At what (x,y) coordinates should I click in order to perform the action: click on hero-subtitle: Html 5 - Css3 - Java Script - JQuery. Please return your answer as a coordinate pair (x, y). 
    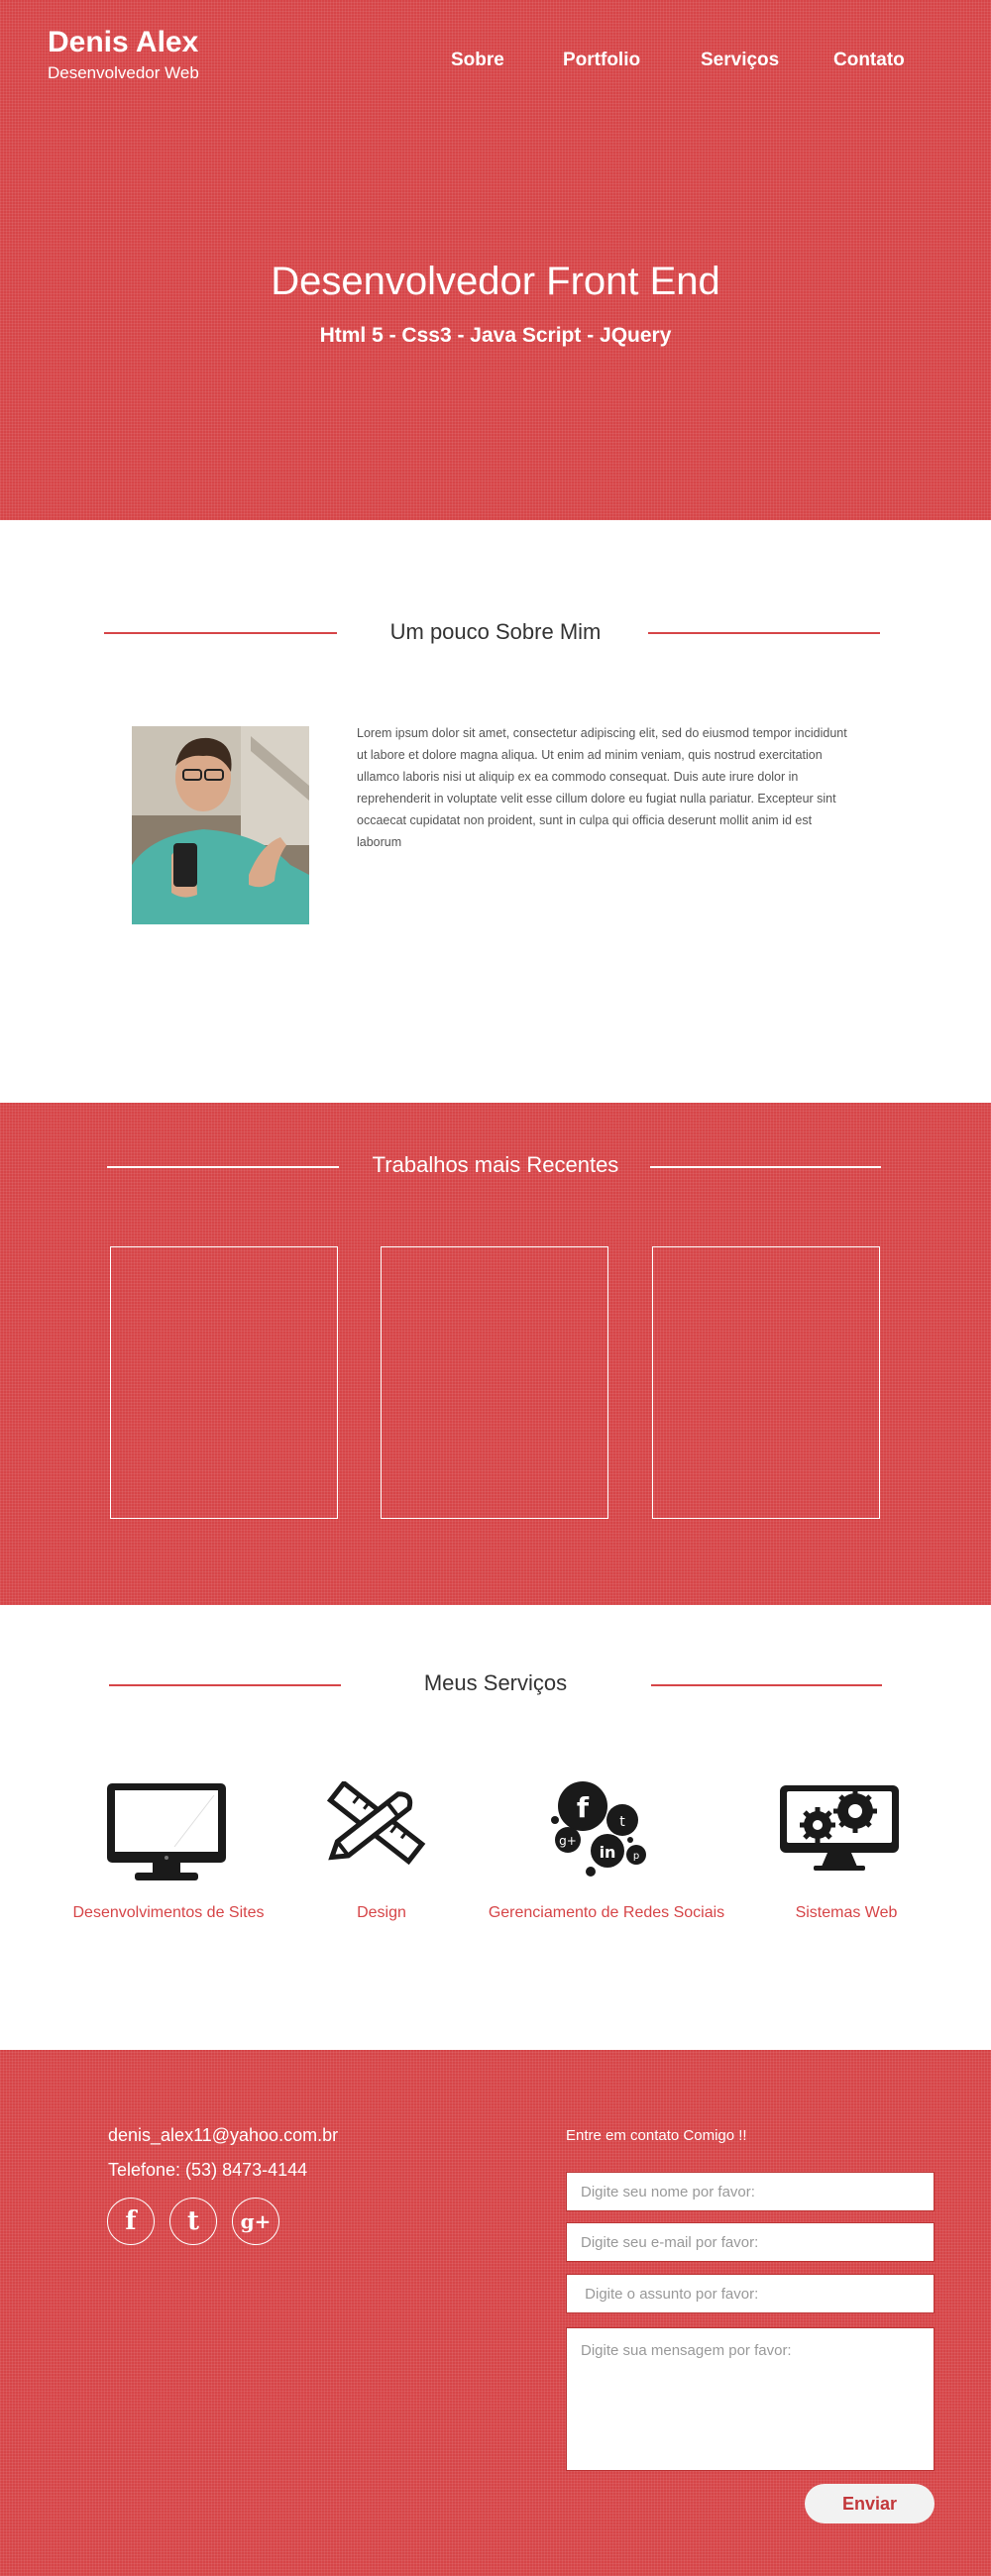
    Looking at the image, I should click on (495, 335).